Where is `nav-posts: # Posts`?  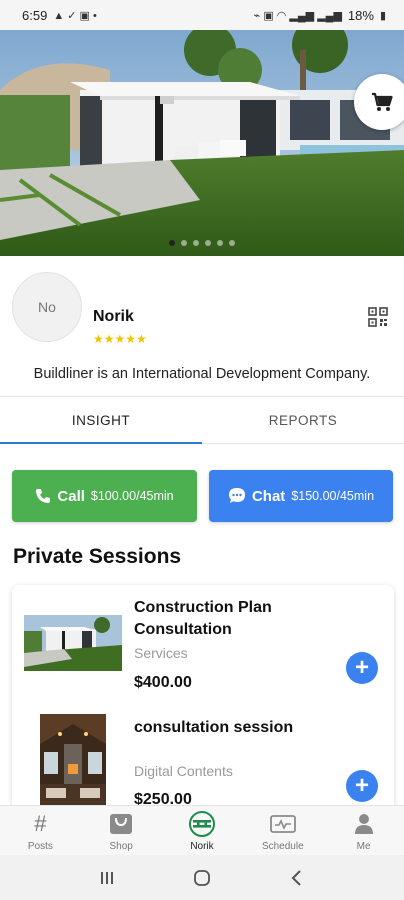 nav-posts: # Posts is located at coordinates (40, 830).